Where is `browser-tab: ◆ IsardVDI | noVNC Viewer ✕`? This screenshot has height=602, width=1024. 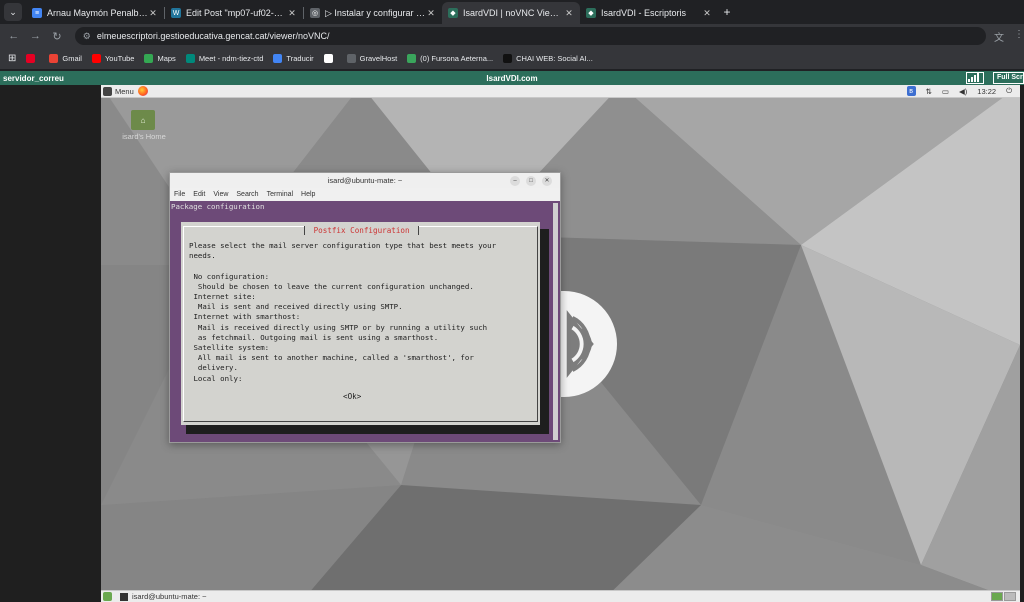
browser-tab: ◆ IsardVDI | noVNC Viewer ✕ is located at coordinates (511, 13).